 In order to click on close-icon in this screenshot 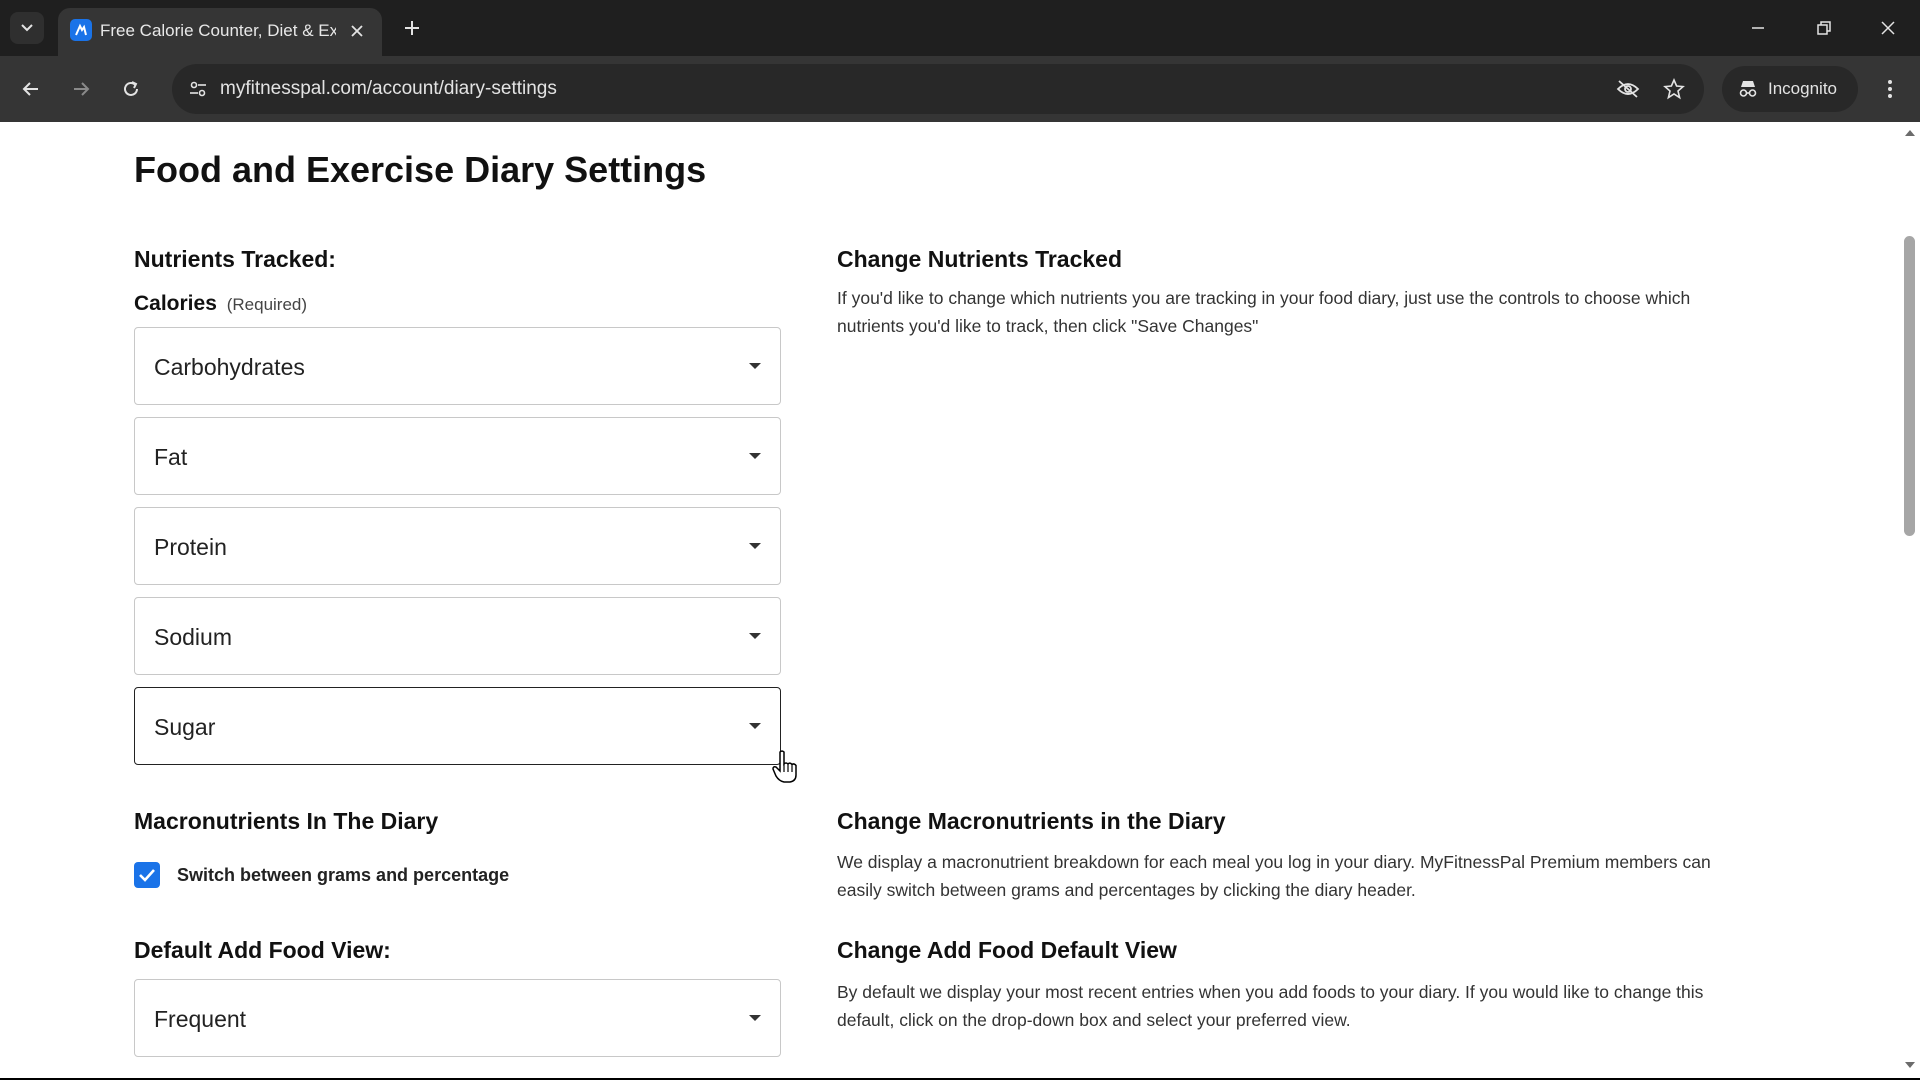, I will do `click(1888, 28)`.